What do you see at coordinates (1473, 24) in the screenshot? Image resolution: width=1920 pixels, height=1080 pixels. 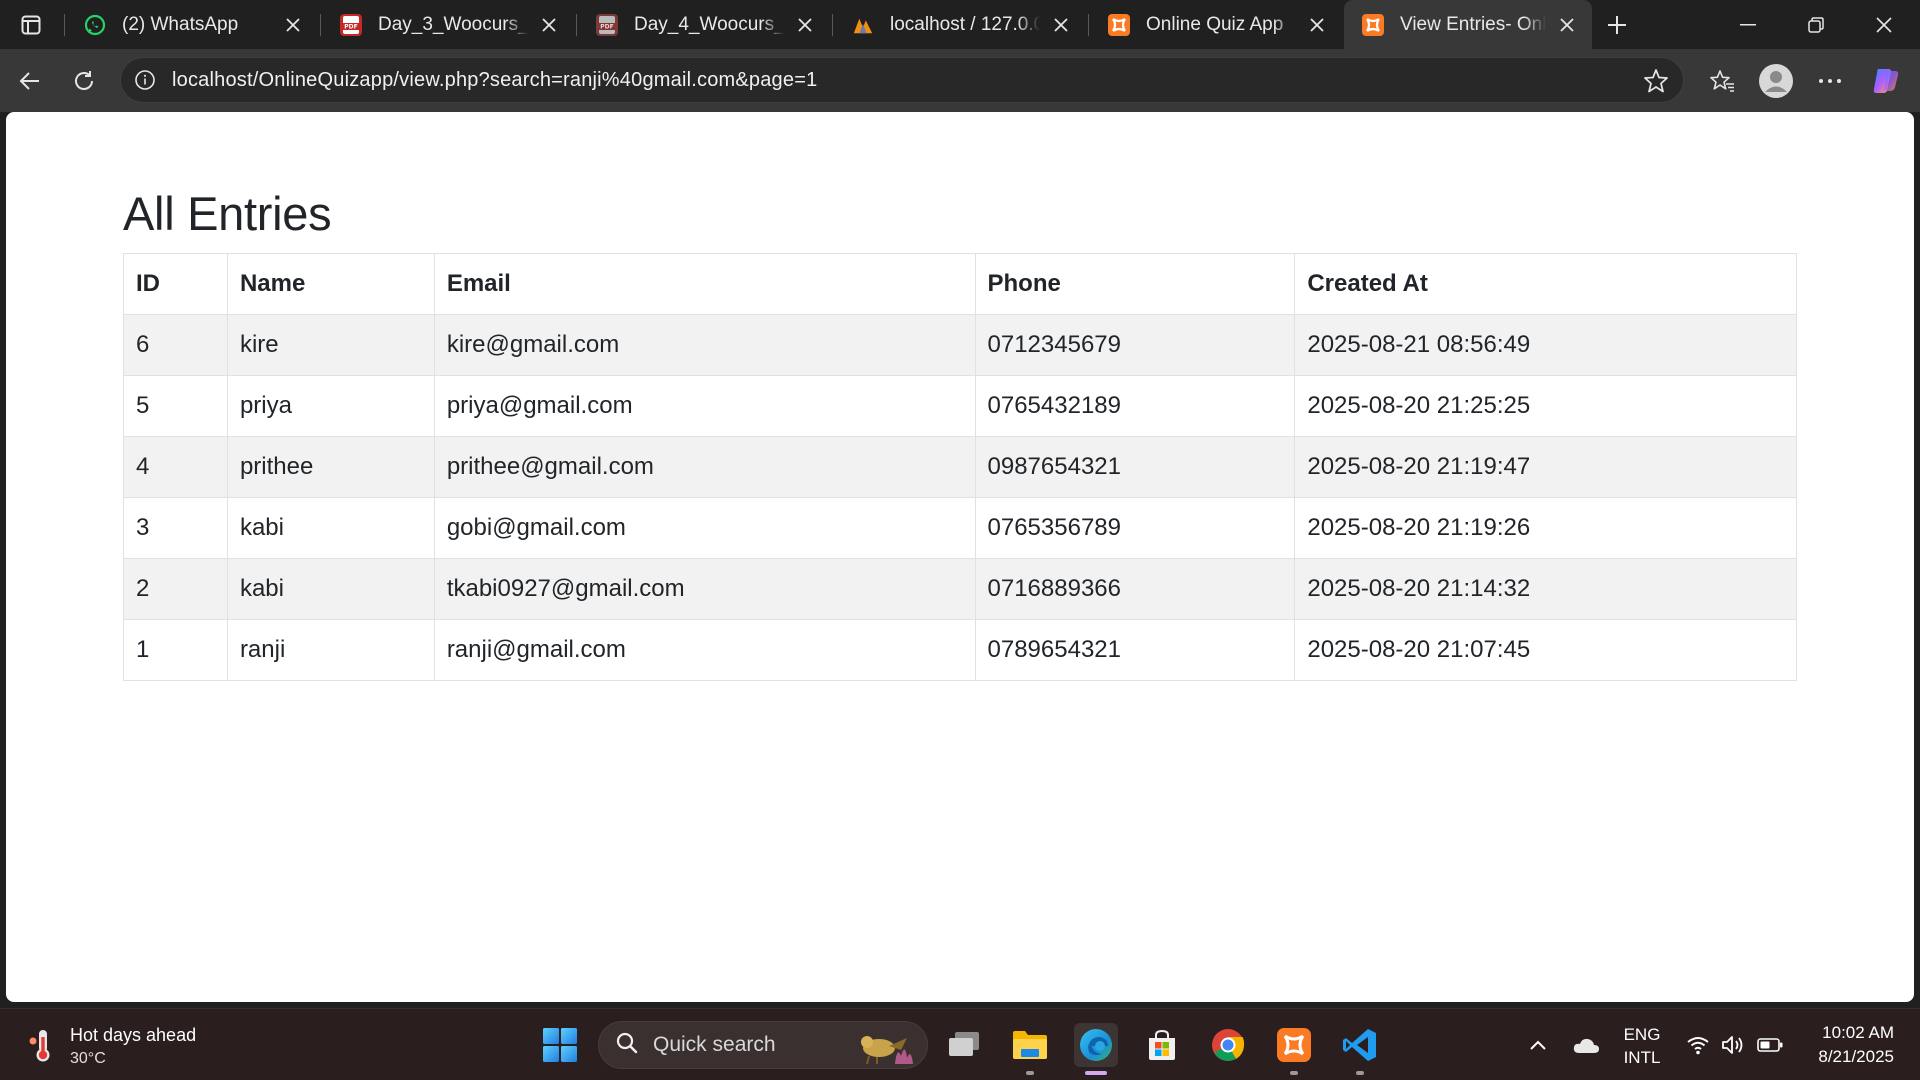 I see `tab-title: View Entries- Online Quiz App` at bounding box center [1473, 24].